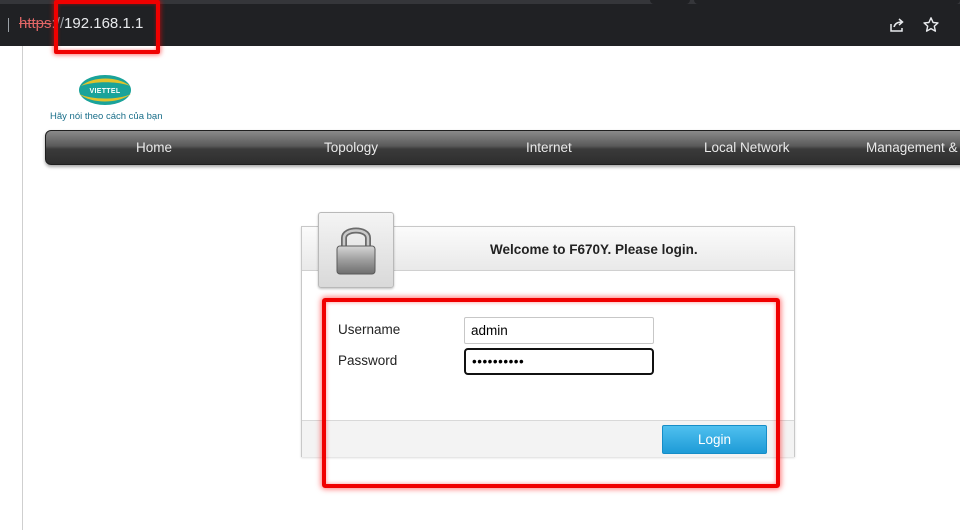  I want to click on share-icon, so click(897, 25).